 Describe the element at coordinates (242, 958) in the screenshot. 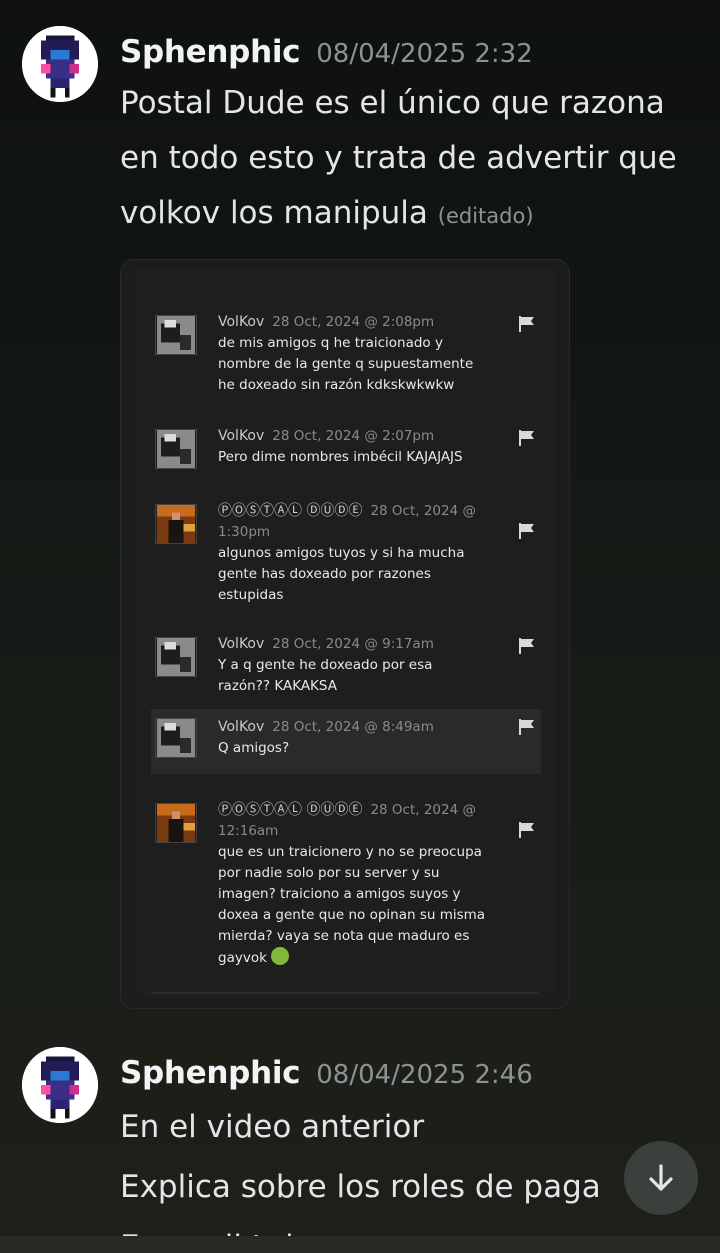

I see `comment-body-text: gayvok` at that location.